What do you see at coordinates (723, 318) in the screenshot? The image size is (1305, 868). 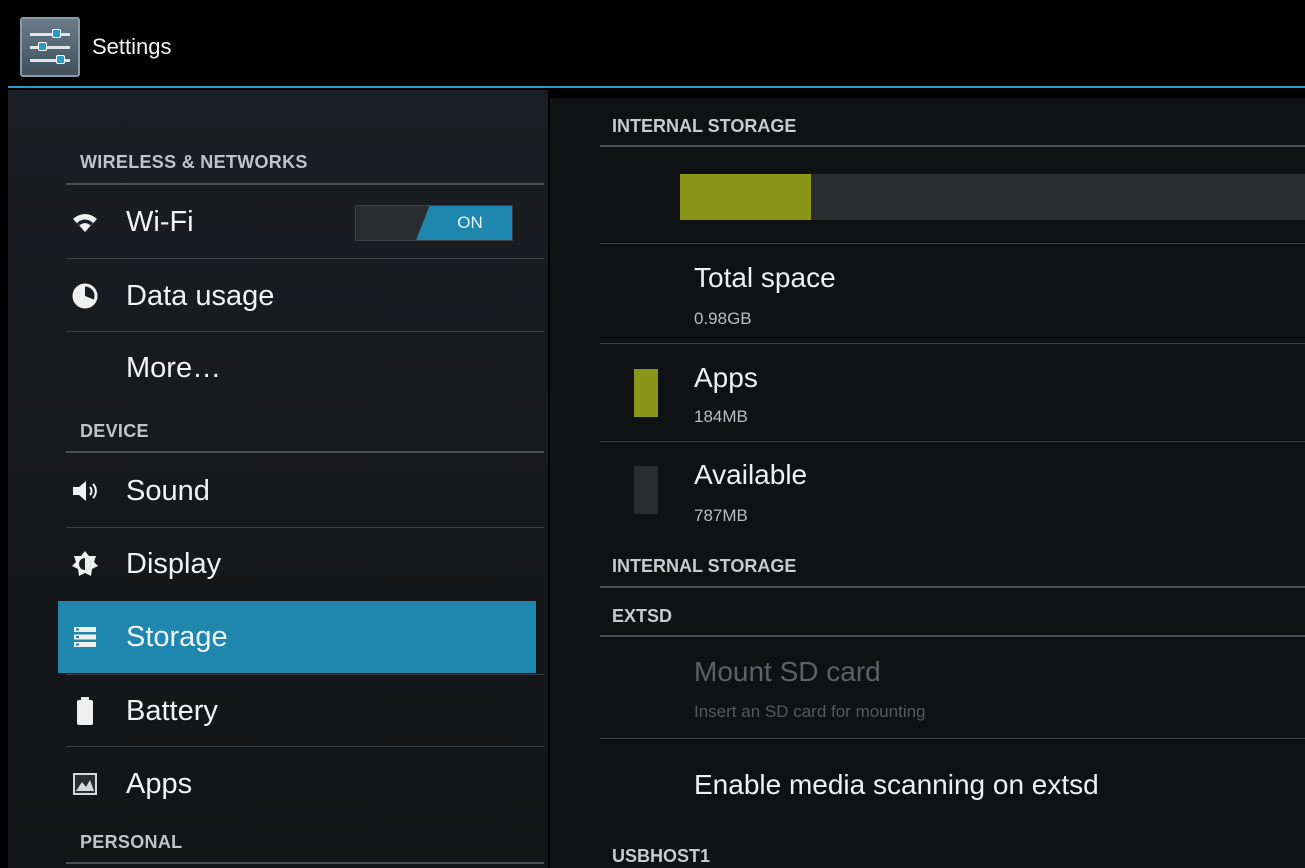 I see `total-space-value: 0.98GB` at bounding box center [723, 318].